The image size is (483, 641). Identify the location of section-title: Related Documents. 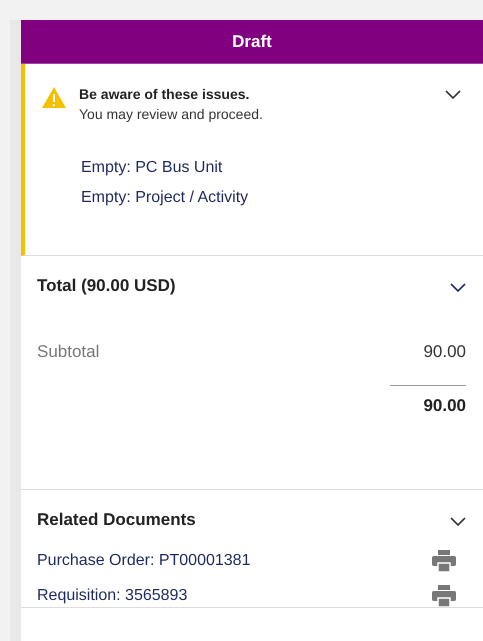
(116, 520).